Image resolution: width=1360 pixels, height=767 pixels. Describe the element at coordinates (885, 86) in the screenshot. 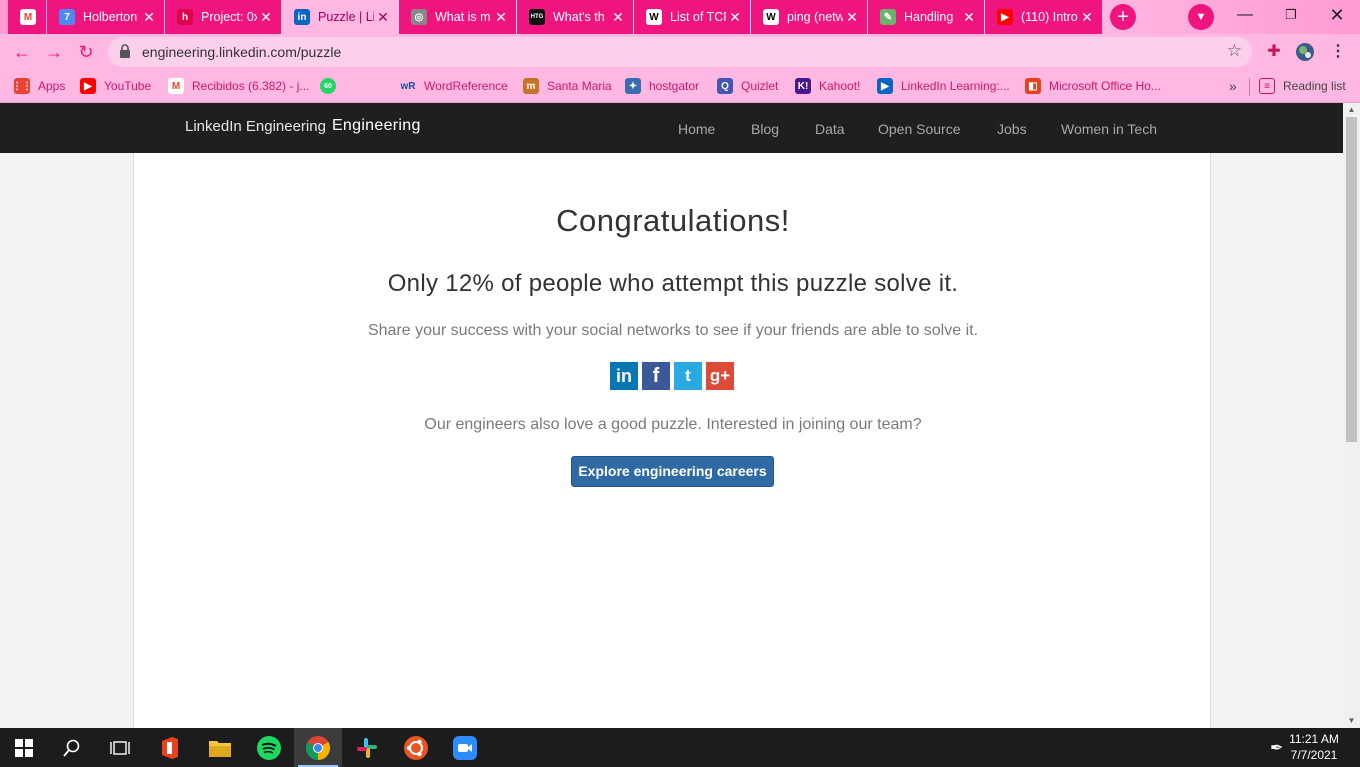

I see `linkedin-learning-icon: ▶` at that location.